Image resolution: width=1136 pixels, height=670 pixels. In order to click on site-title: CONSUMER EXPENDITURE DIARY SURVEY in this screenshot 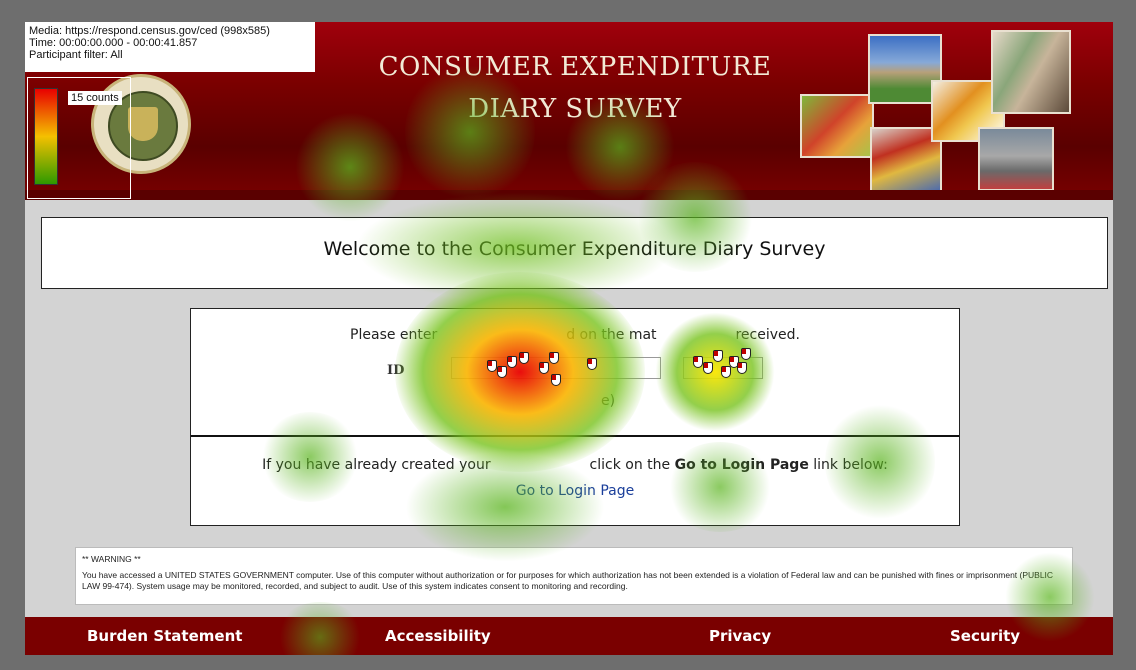, I will do `click(575, 88)`.